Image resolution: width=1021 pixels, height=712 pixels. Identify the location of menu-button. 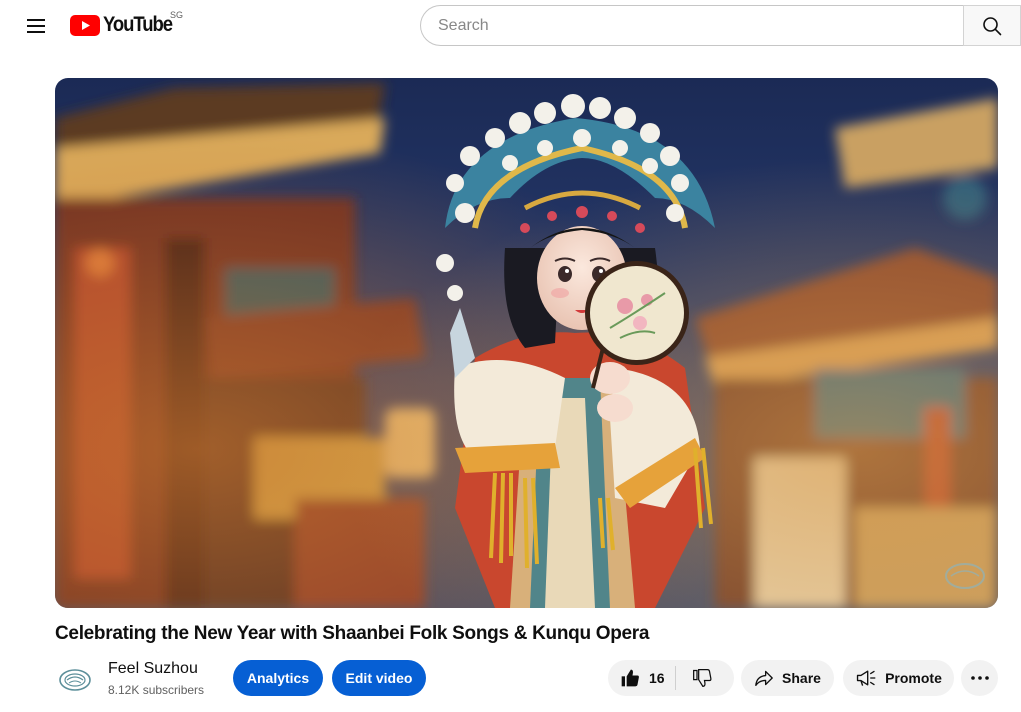
(36, 26).